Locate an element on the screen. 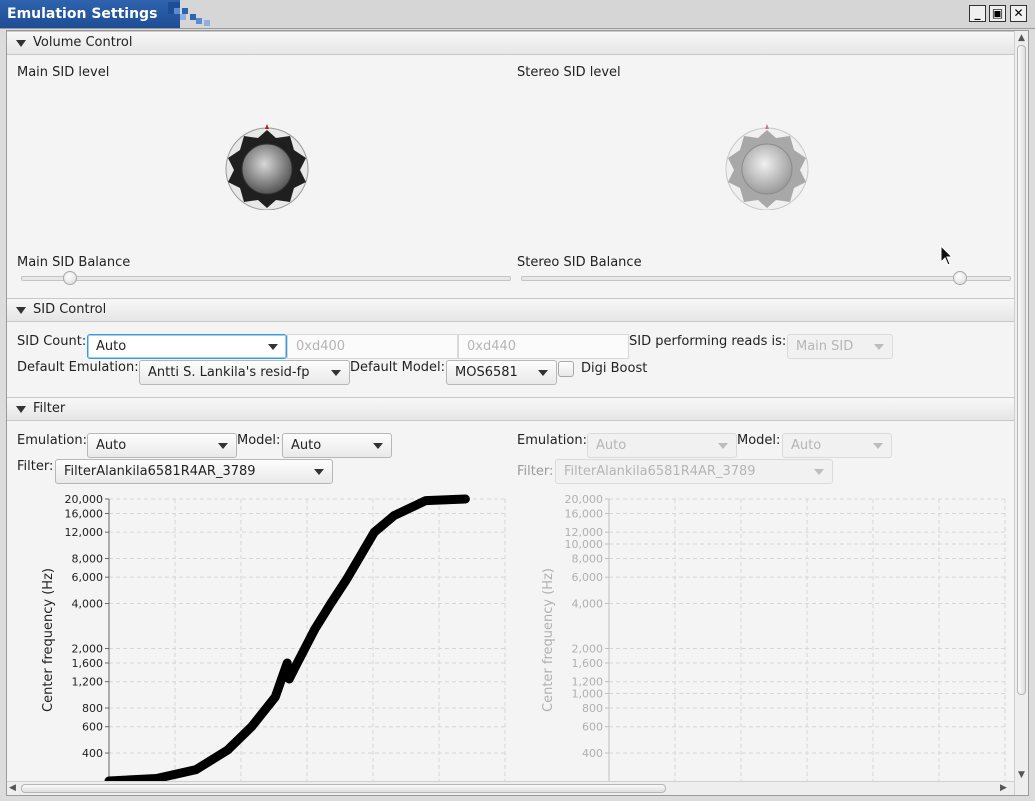 The height and width of the screenshot is (801, 1035). window-titlebar: Emulation Settings _ ▣ ✕ is located at coordinates (517, 14).